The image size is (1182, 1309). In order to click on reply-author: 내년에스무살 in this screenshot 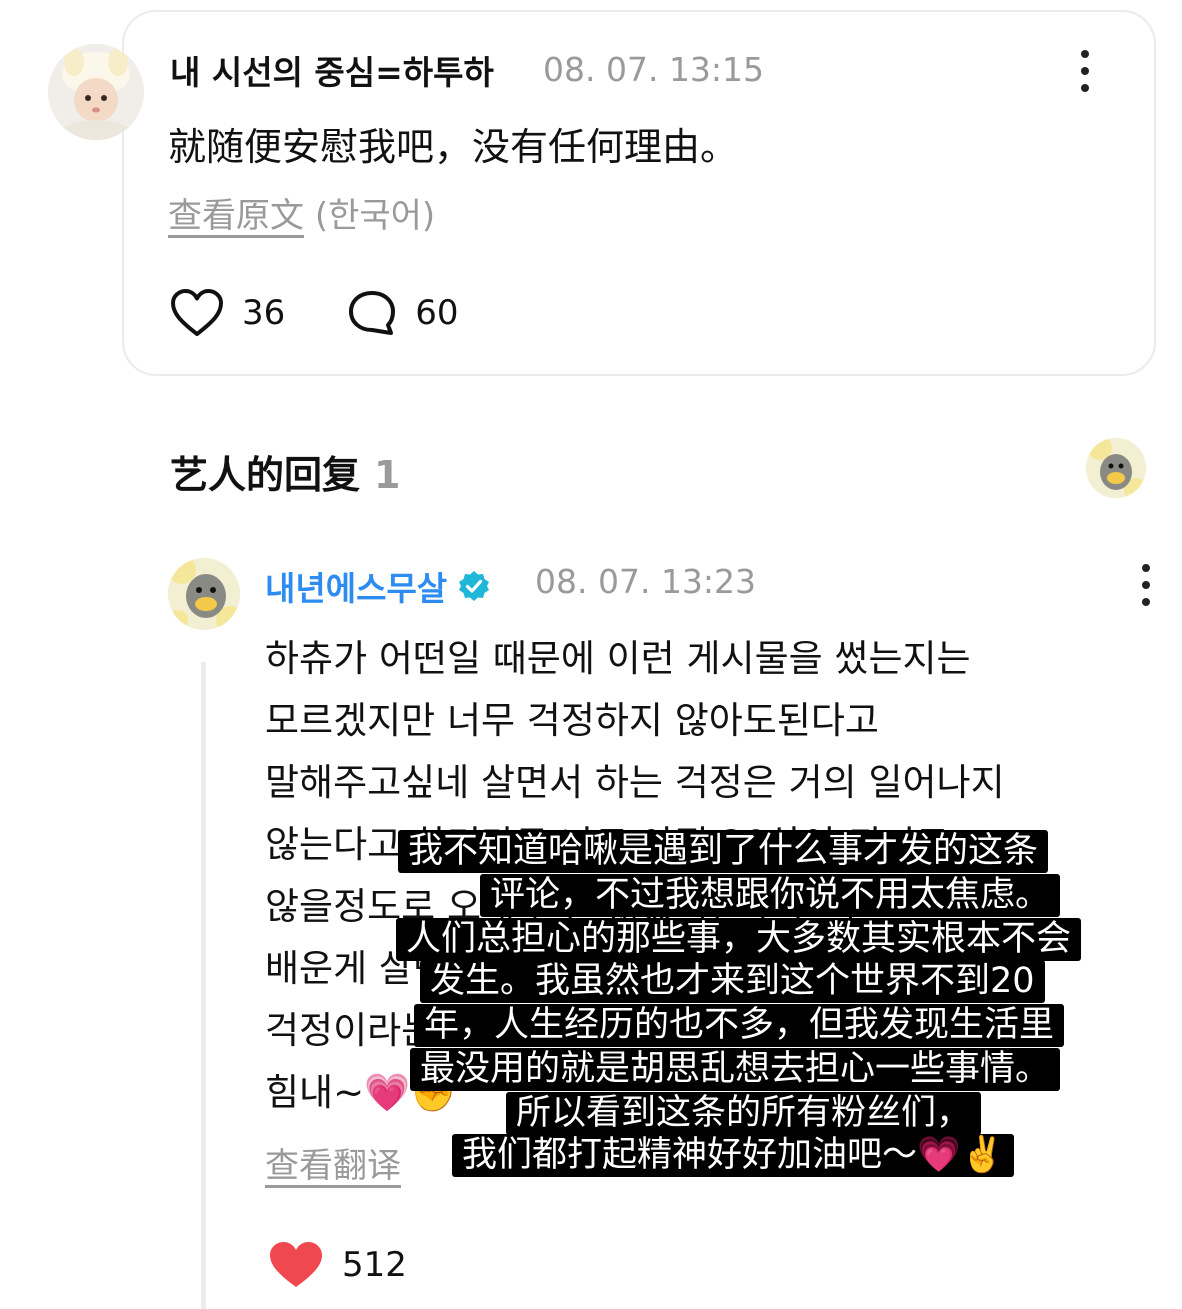, I will do `click(378, 586)`.